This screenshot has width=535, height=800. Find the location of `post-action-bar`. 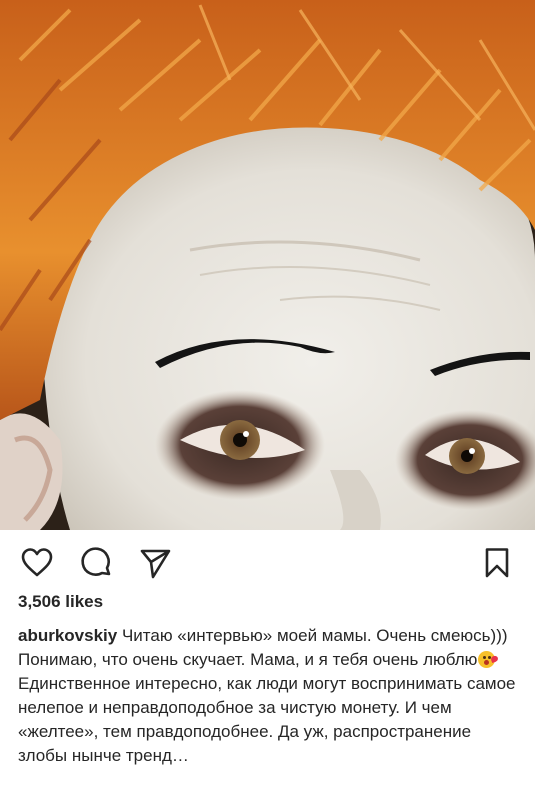

post-action-bar is located at coordinates (267, 561).